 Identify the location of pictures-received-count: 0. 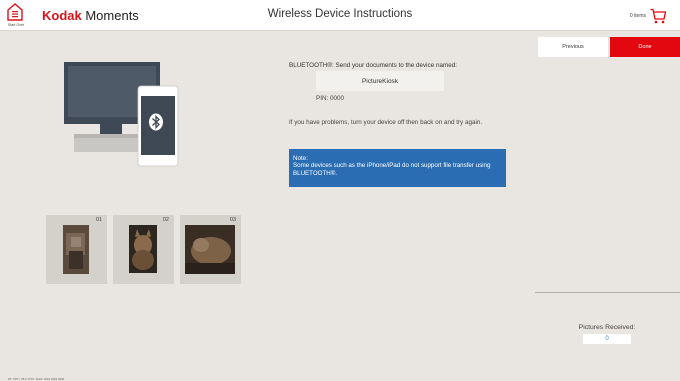
(607, 339).